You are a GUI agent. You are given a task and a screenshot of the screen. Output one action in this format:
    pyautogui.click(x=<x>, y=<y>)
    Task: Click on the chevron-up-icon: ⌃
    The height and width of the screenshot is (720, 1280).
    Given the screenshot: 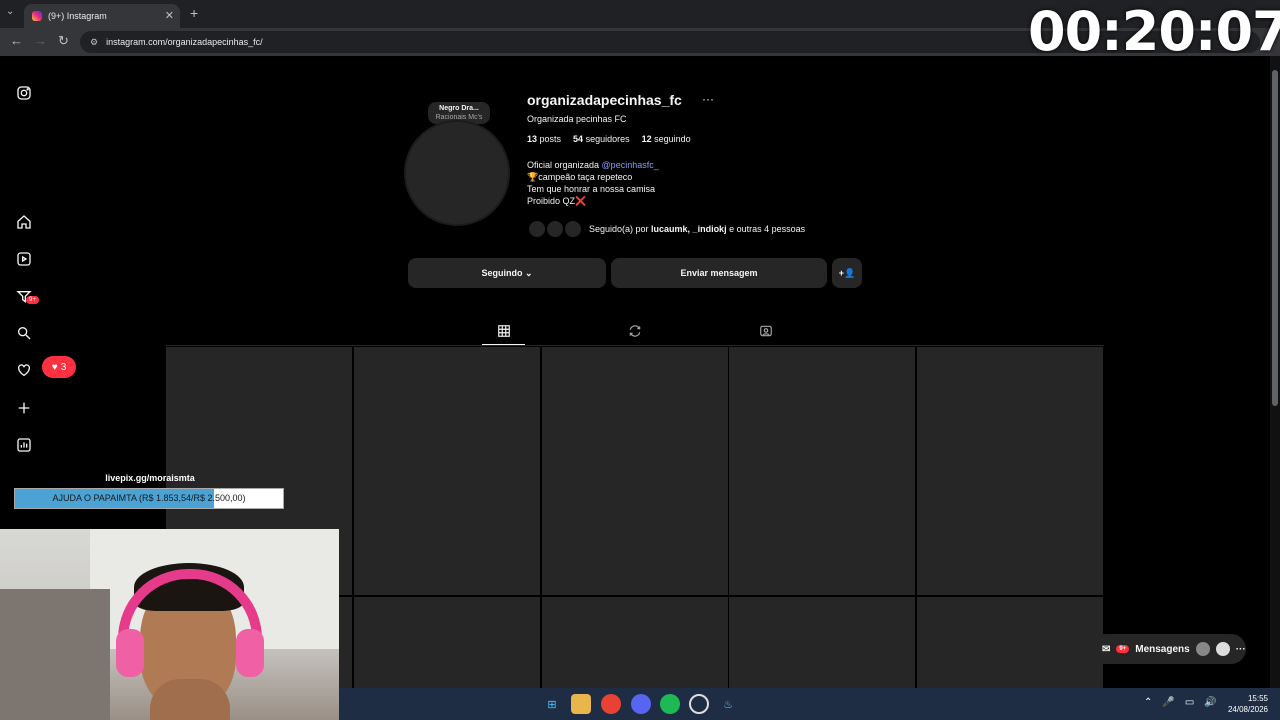 What is the action you would take?
    pyautogui.click(x=1148, y=702)
    